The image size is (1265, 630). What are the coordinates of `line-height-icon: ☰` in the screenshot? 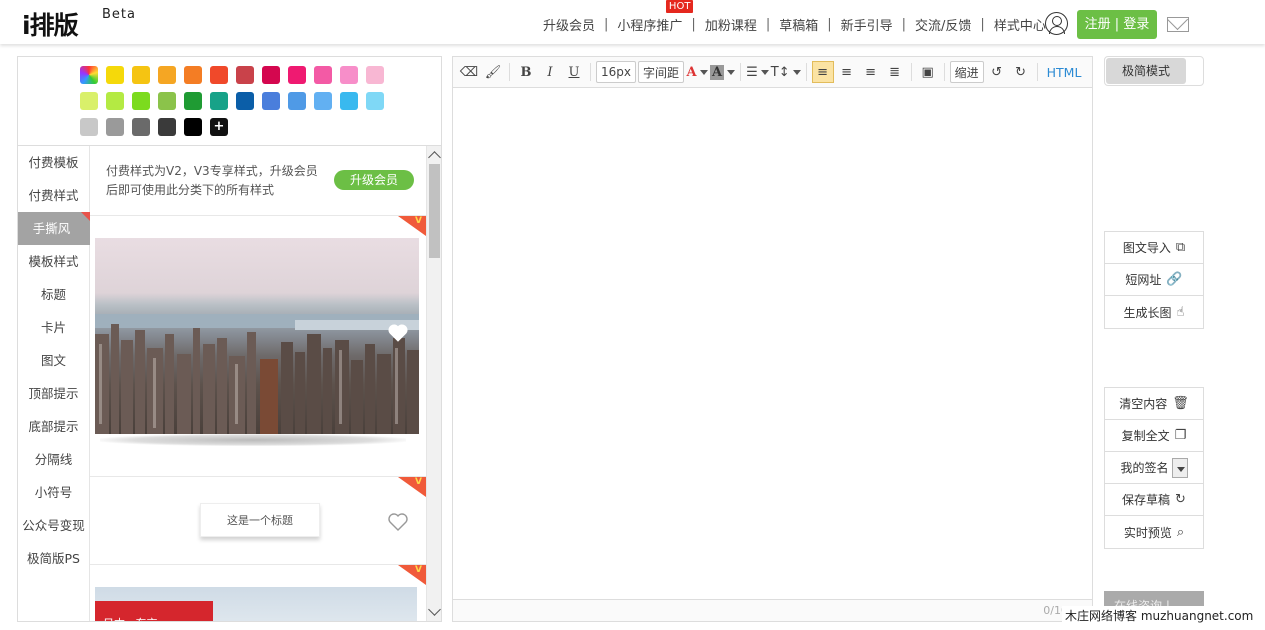 It's located at (757, 72).